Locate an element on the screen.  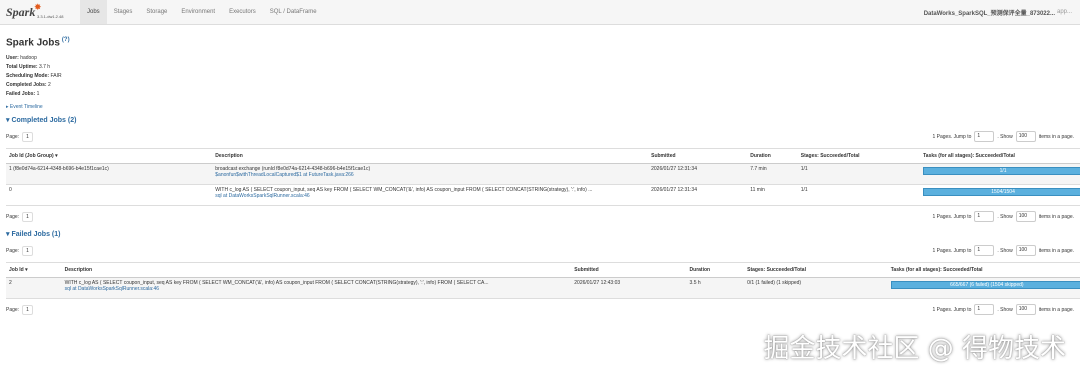
task-progress-bar: 665/667 (6 failed) (1504 skipped) is located at coordinates (985, 285).